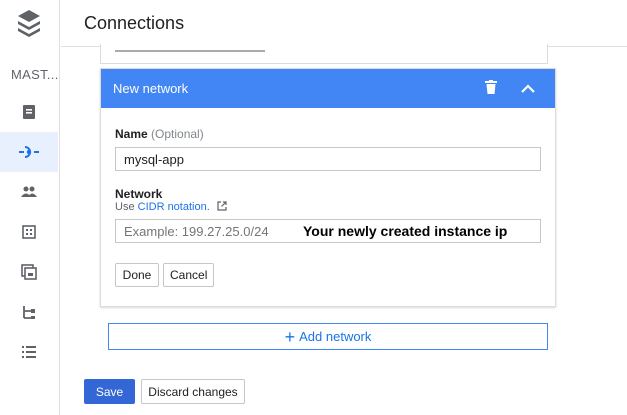 The image size is (627, 415). I want to click on network-label: Network, so click(138, 194).